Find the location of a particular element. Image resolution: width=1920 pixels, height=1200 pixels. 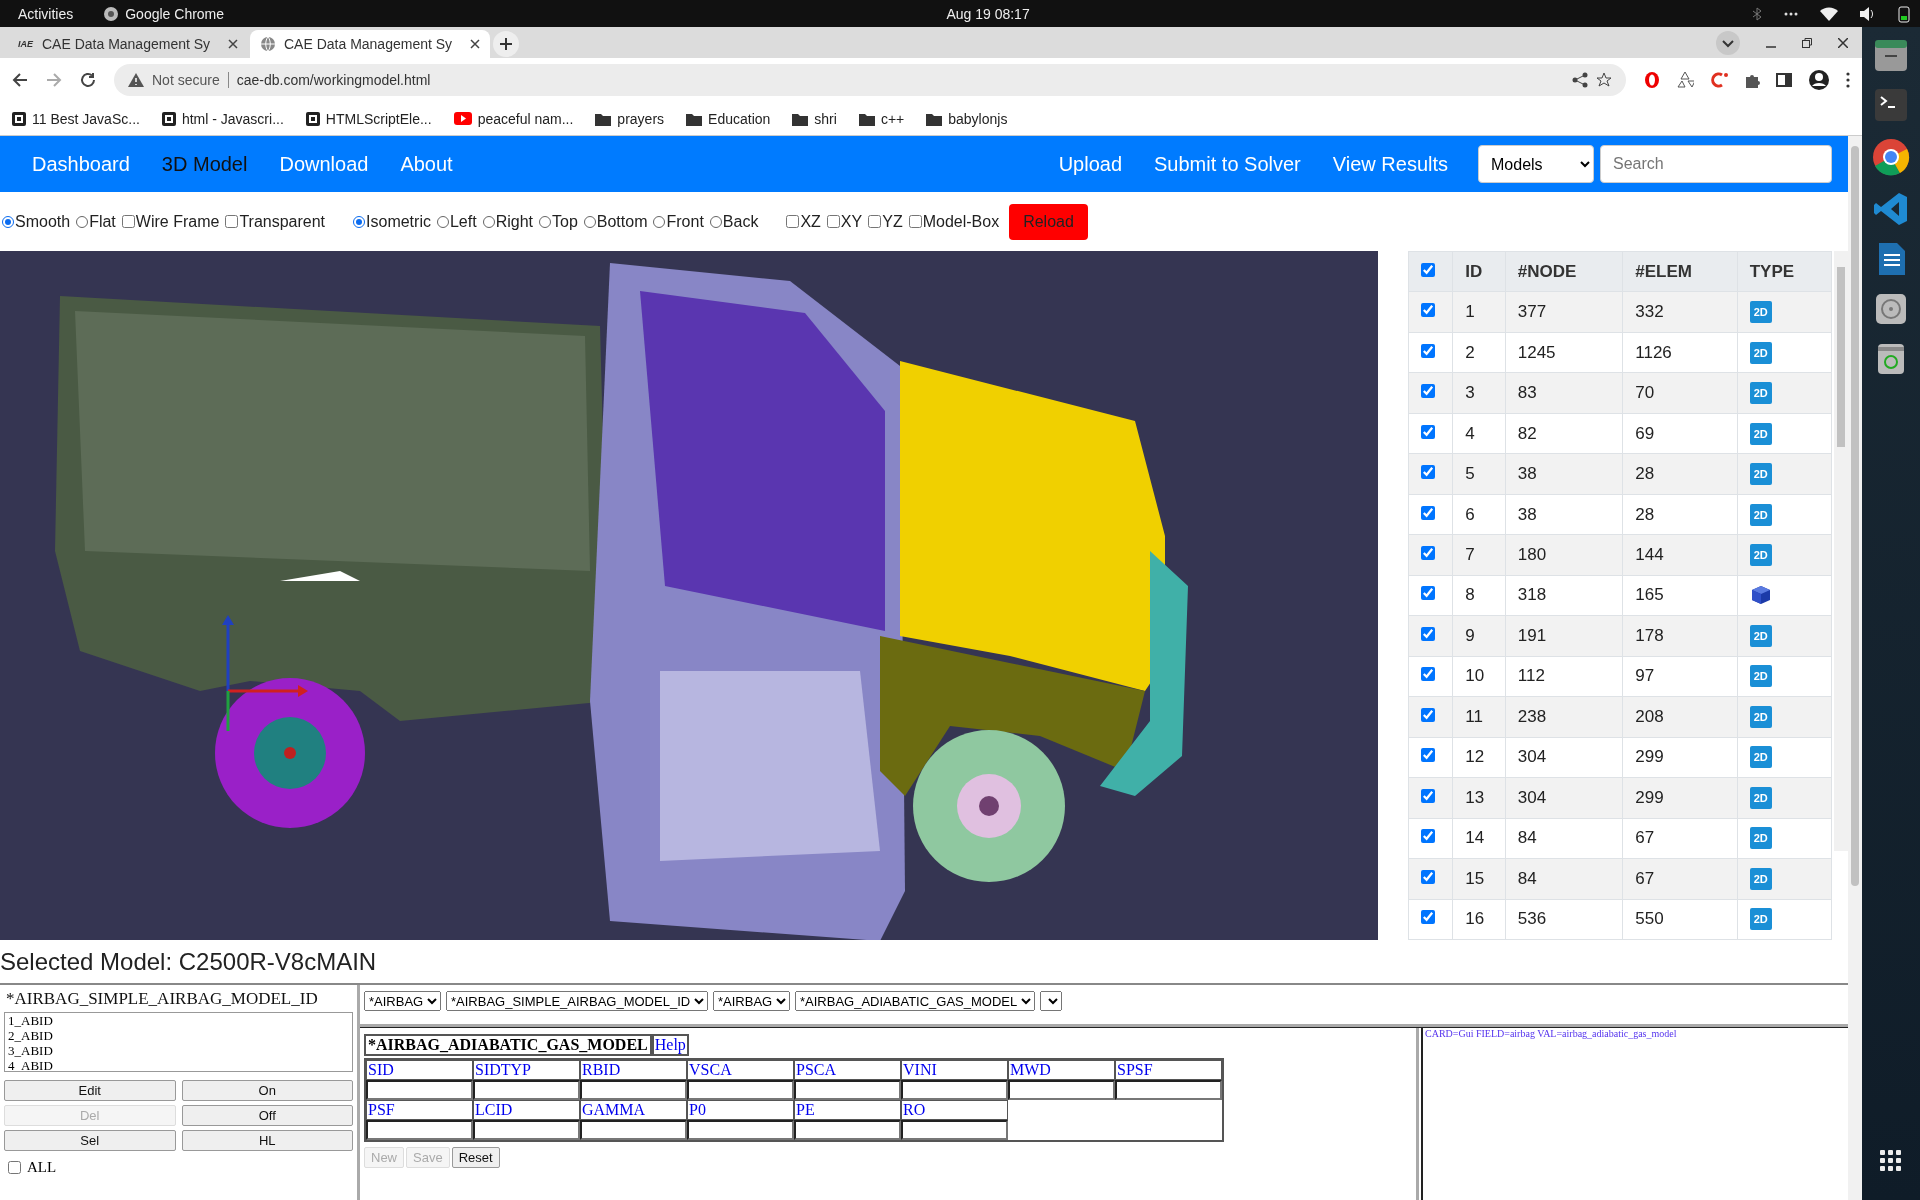

files-icon is located at coordinates (1891, 55).